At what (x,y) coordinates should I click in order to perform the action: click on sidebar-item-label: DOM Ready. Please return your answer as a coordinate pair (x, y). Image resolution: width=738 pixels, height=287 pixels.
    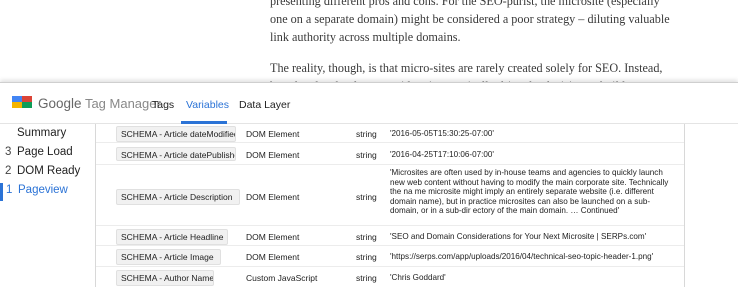
    Looking at the image, I should click on (49, 171).